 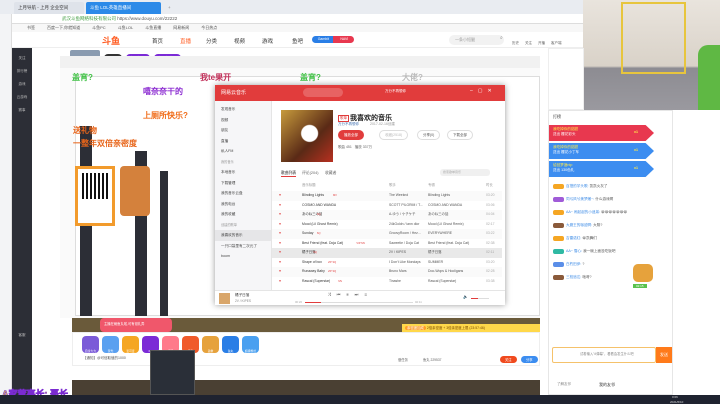 What do you see at coordinates (604, 355) in the screenshot?
I see `chat-input: 试着输入"#弹幕"，看看会发生什么吧` at bounding box center [604, 355].